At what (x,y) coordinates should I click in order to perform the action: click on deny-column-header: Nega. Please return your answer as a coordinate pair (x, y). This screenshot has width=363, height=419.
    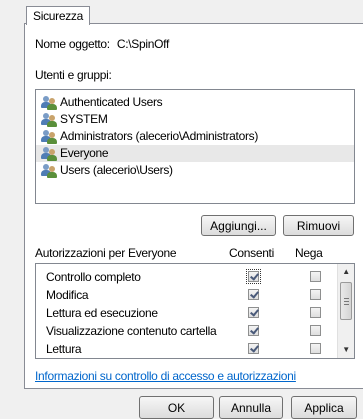
    Looking at the image, I should click on (309, 253).